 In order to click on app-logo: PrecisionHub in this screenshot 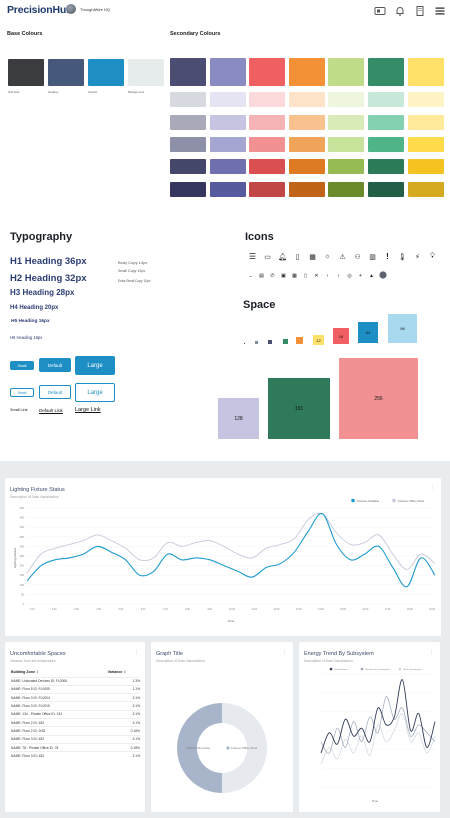, I will do `click(39, 10)`.